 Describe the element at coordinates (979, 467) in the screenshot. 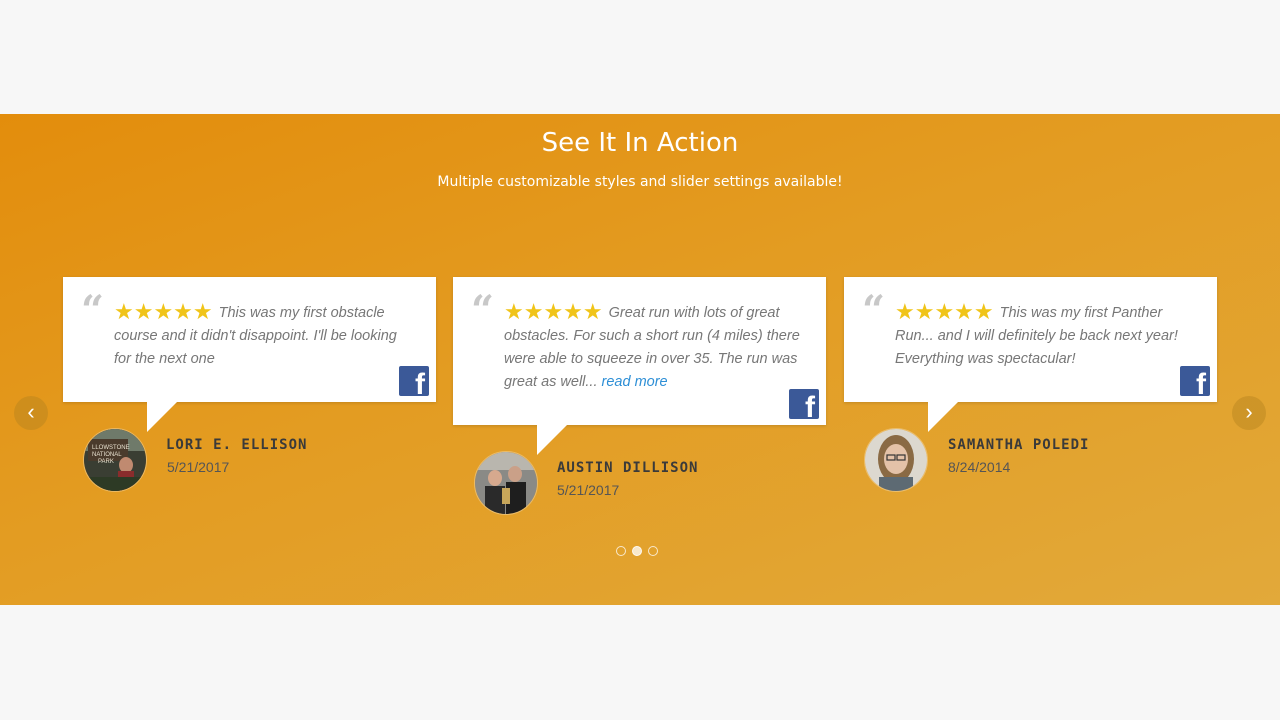

I see `review-date: 8/24/2014` at that location.